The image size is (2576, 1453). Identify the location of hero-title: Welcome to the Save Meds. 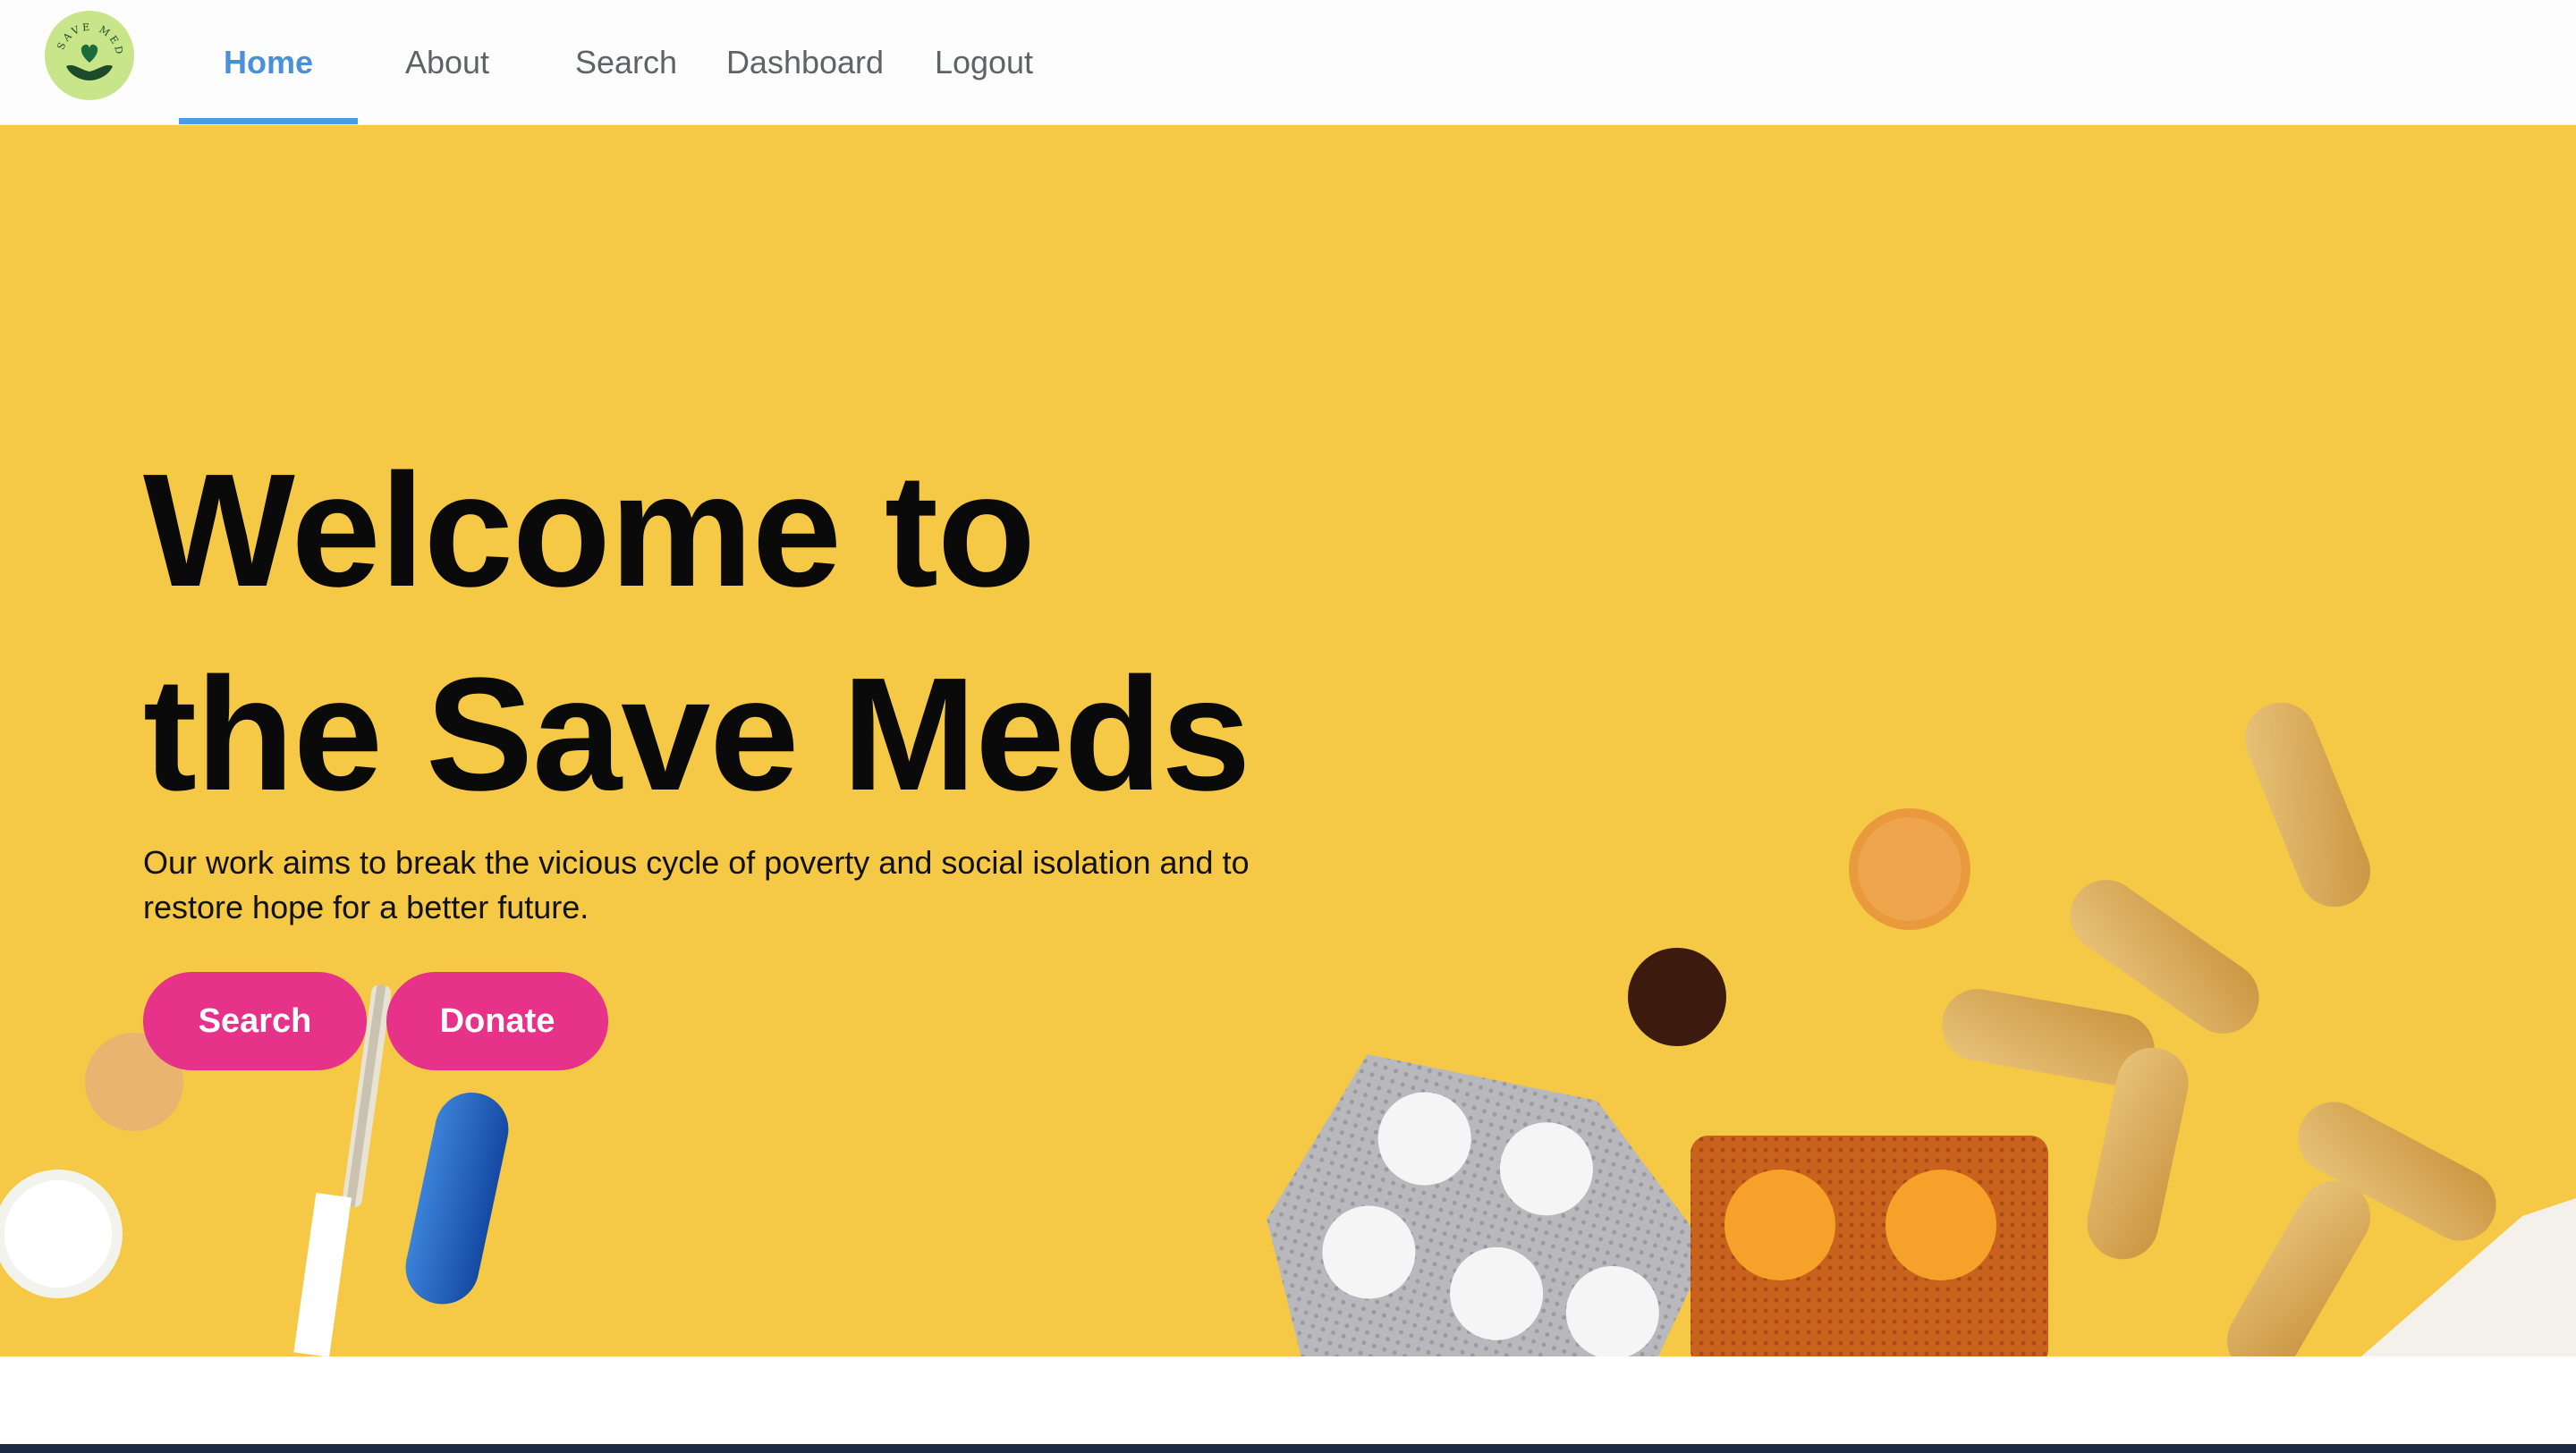
(769, 633).